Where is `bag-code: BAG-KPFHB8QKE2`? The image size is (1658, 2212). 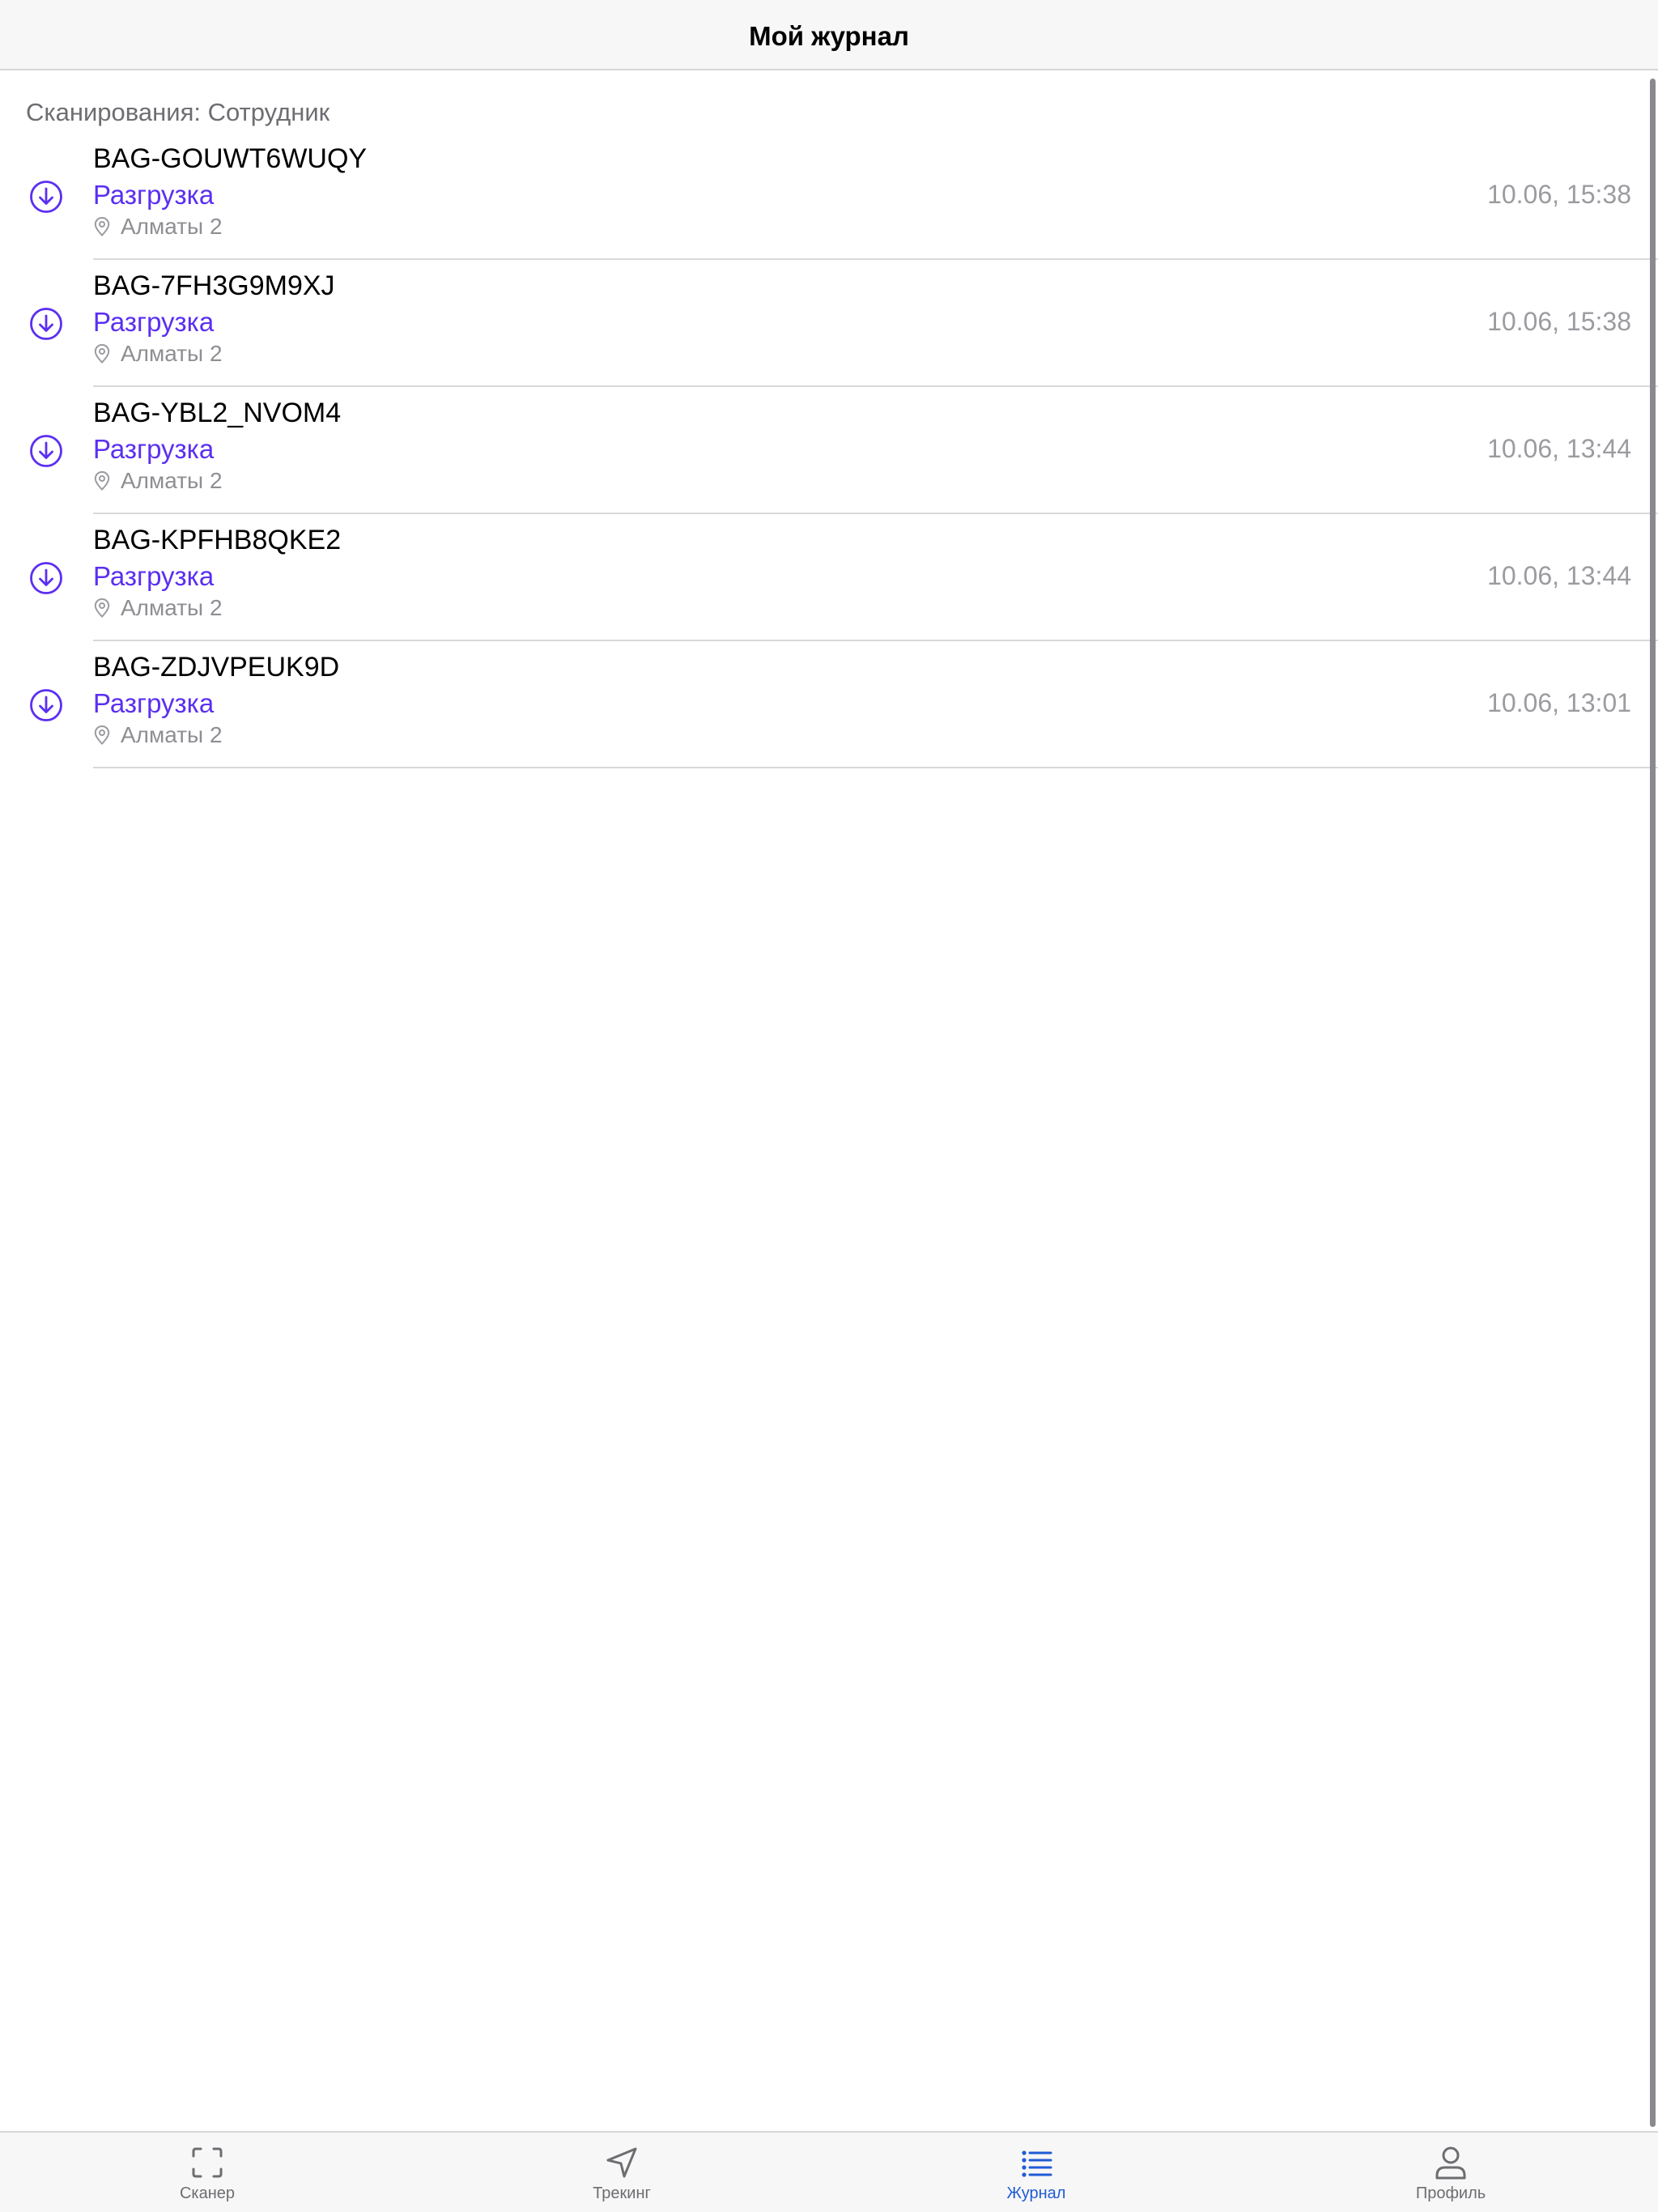 bag-code: BAG-KPFHB8QKE2 is located at coordinates (217, 540).